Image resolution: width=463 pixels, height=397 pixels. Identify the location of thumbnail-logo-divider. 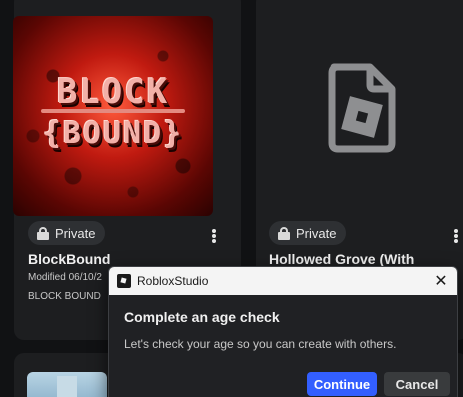
(113, 111).